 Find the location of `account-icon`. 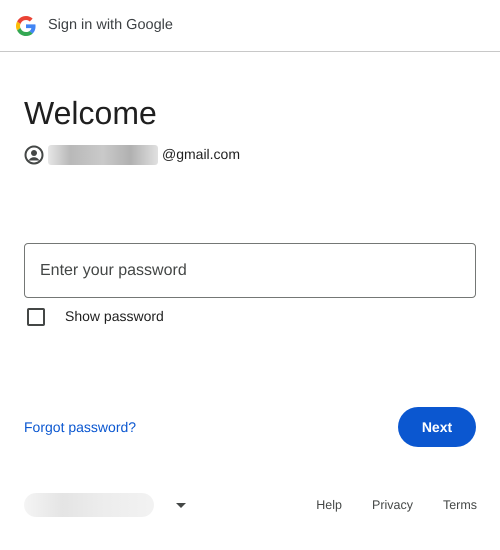

account-icon is located at coordinates (34, 154).